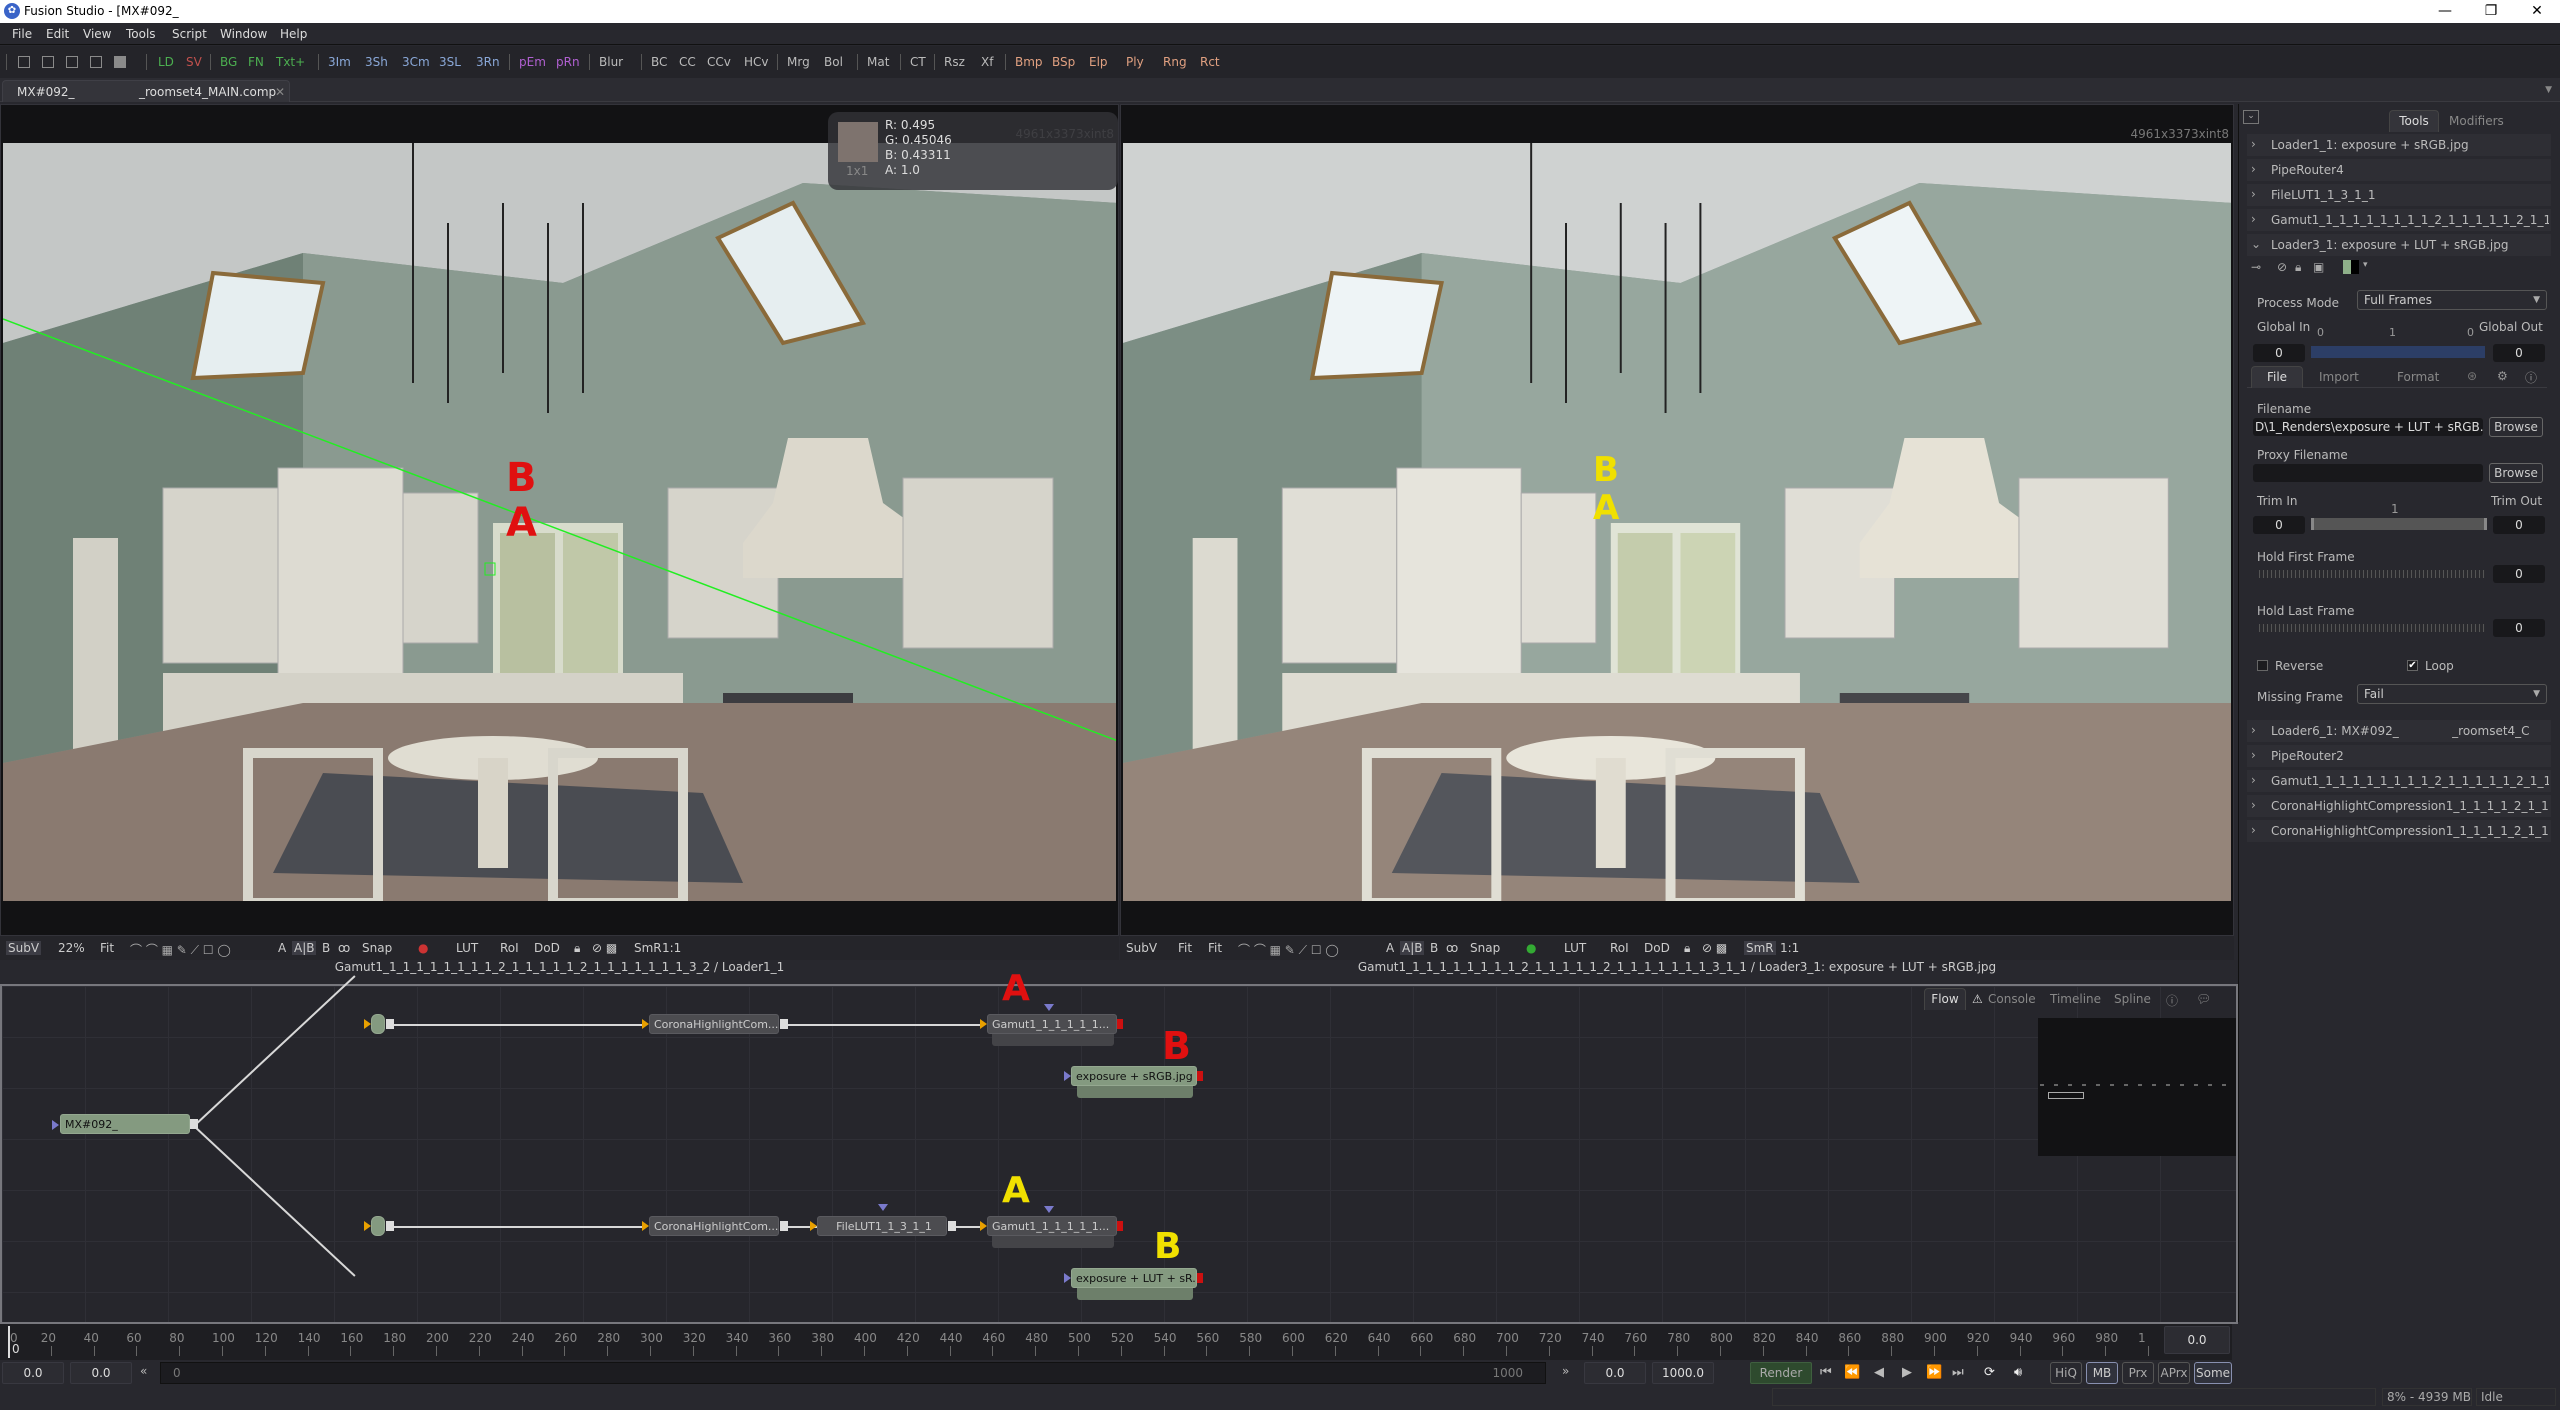  Describe the element at coordinates (33, 1373) in the screenshot. I see `global-start-field: 0.0` at that location.